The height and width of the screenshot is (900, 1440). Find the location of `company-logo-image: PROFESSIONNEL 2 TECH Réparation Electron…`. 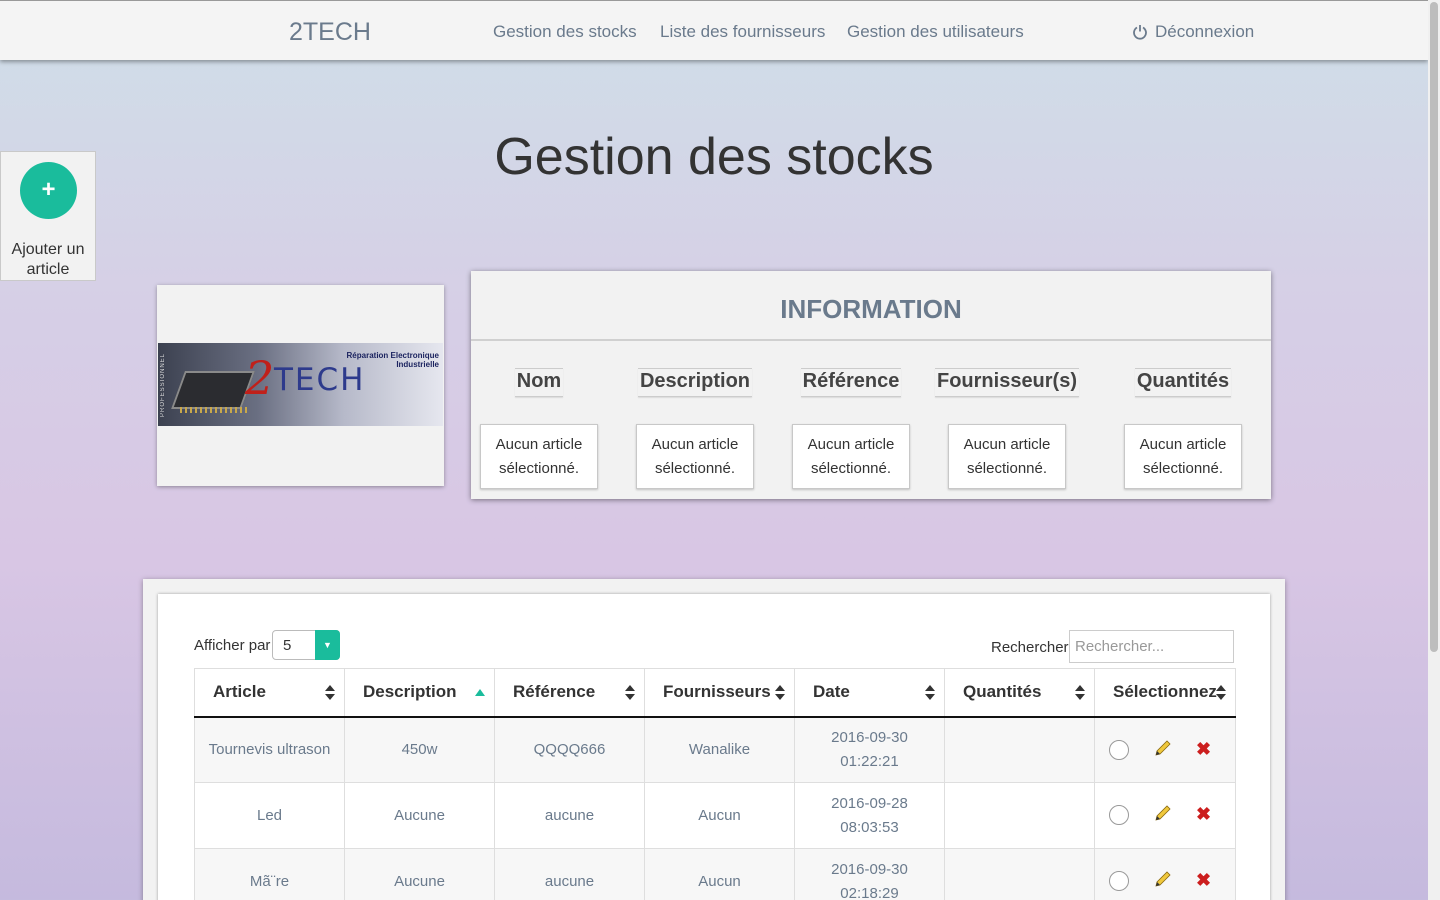

company-logo-image: PROFESSIONNEL 2 TECH Réparation Electron… is located at coordinates (300, 384).